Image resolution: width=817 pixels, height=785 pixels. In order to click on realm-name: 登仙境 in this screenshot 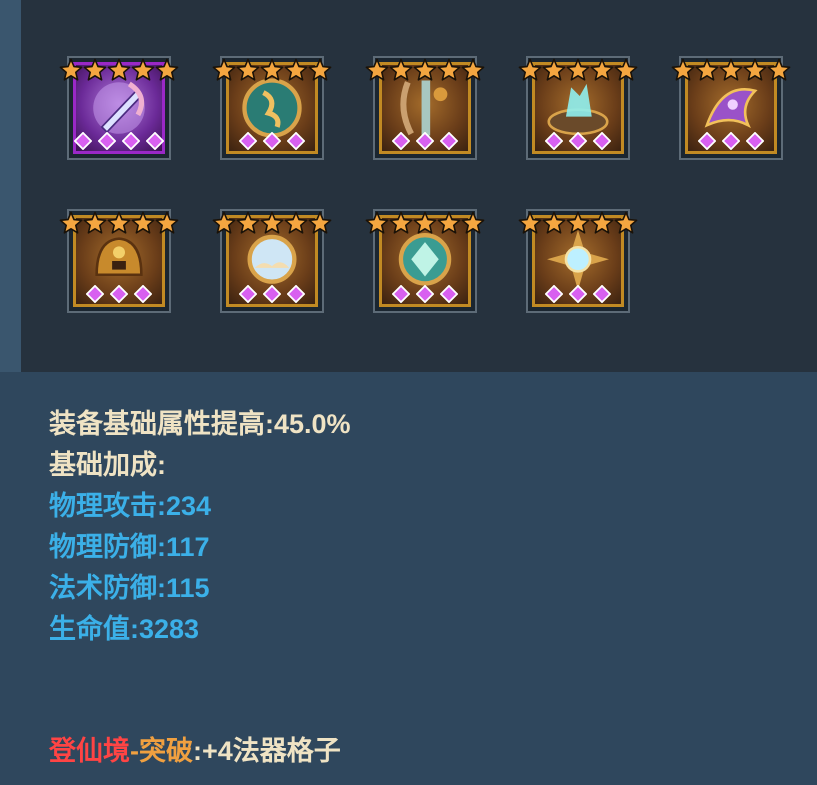, I will do `click(89, 751)`.